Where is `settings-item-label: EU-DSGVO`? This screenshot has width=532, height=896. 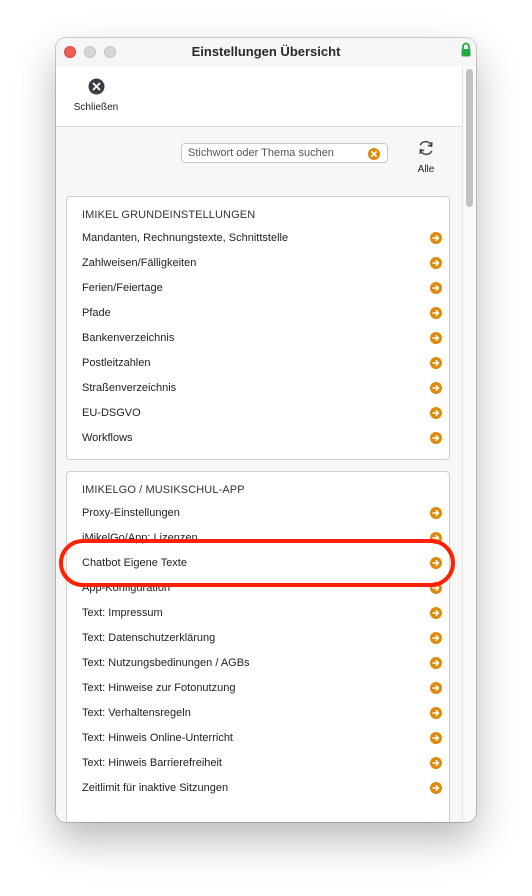 settings-item-label: EU-DSGVO is located at coordinates (111, 413).